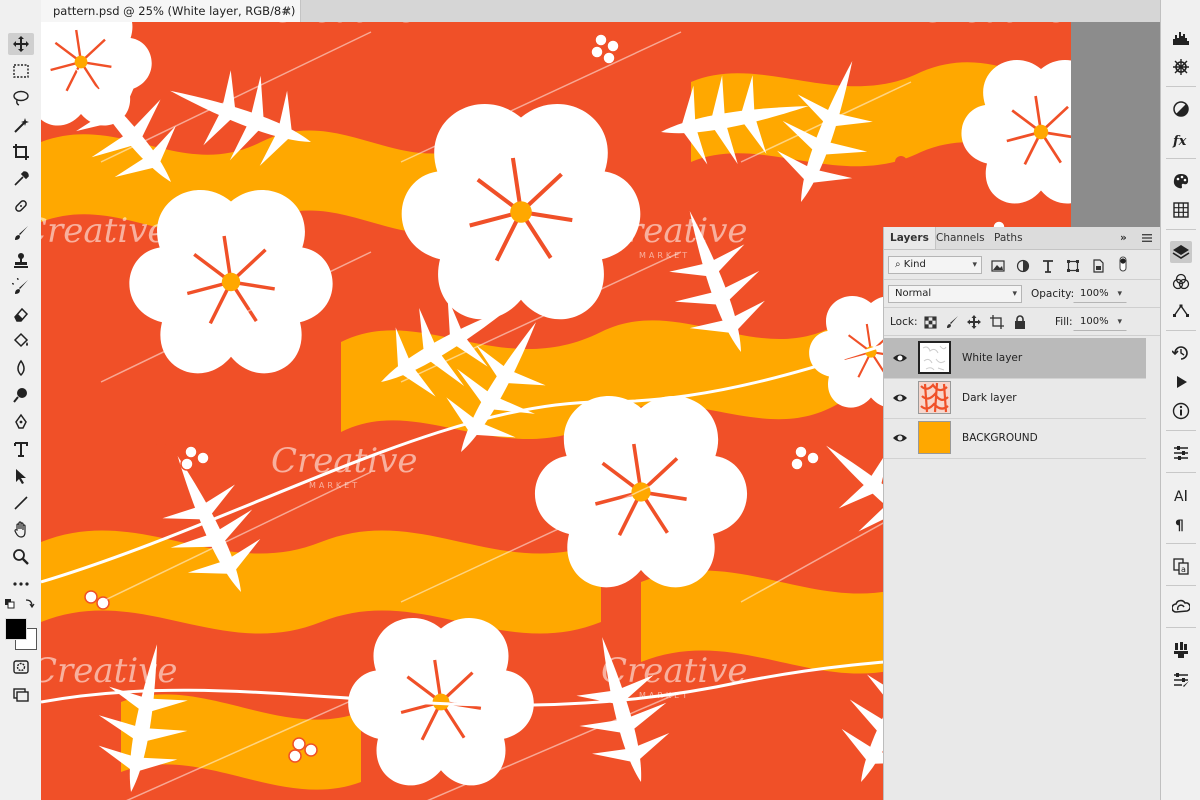 The height and width of the screenshot is (800, 1200). Describe the element at coordinates (910, 238) in the screenshot. I see `tab-layers: Layers` at that location.